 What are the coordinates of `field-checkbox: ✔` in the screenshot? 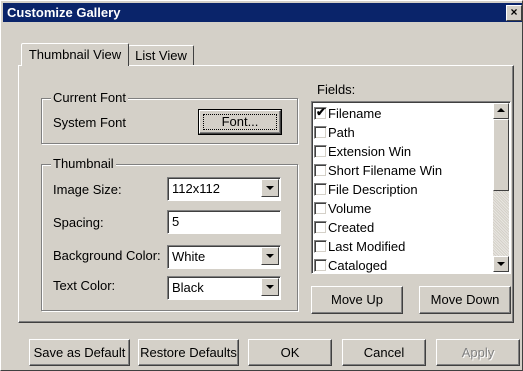 It's located at (320, 112).